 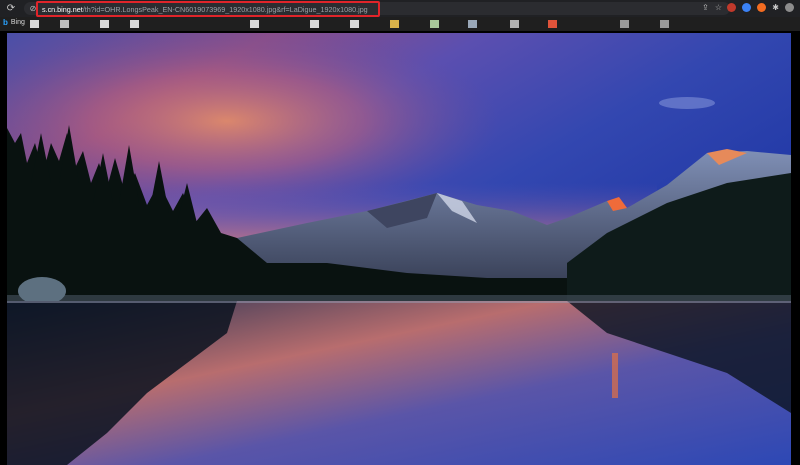 I want to click on url-domain: s.cn.bing.net, so click(x=62, y=9).